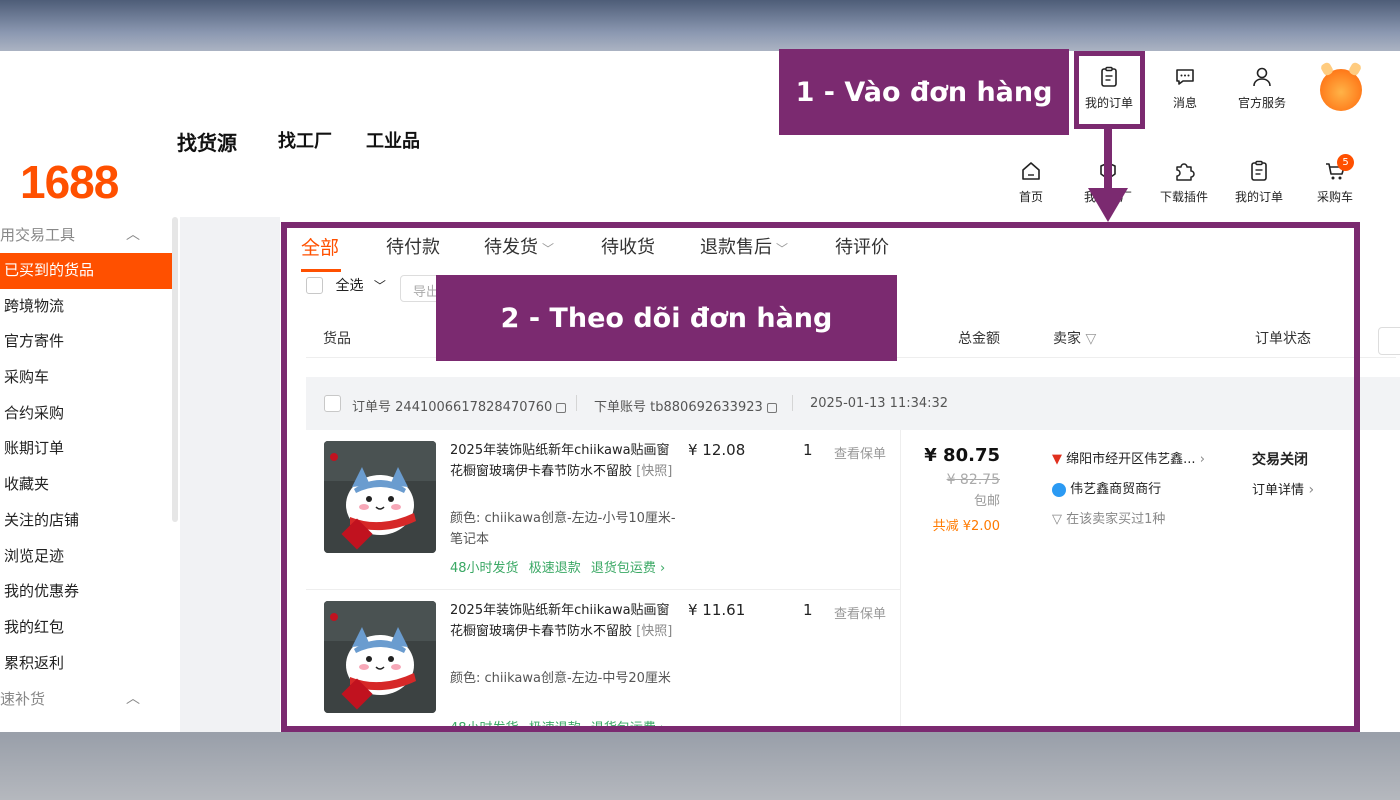 The height and width of the screenshot is (800, 1400). I want to click on sidebar-section-trade-tools: 用交易工具 ︿, so click(86, 235).